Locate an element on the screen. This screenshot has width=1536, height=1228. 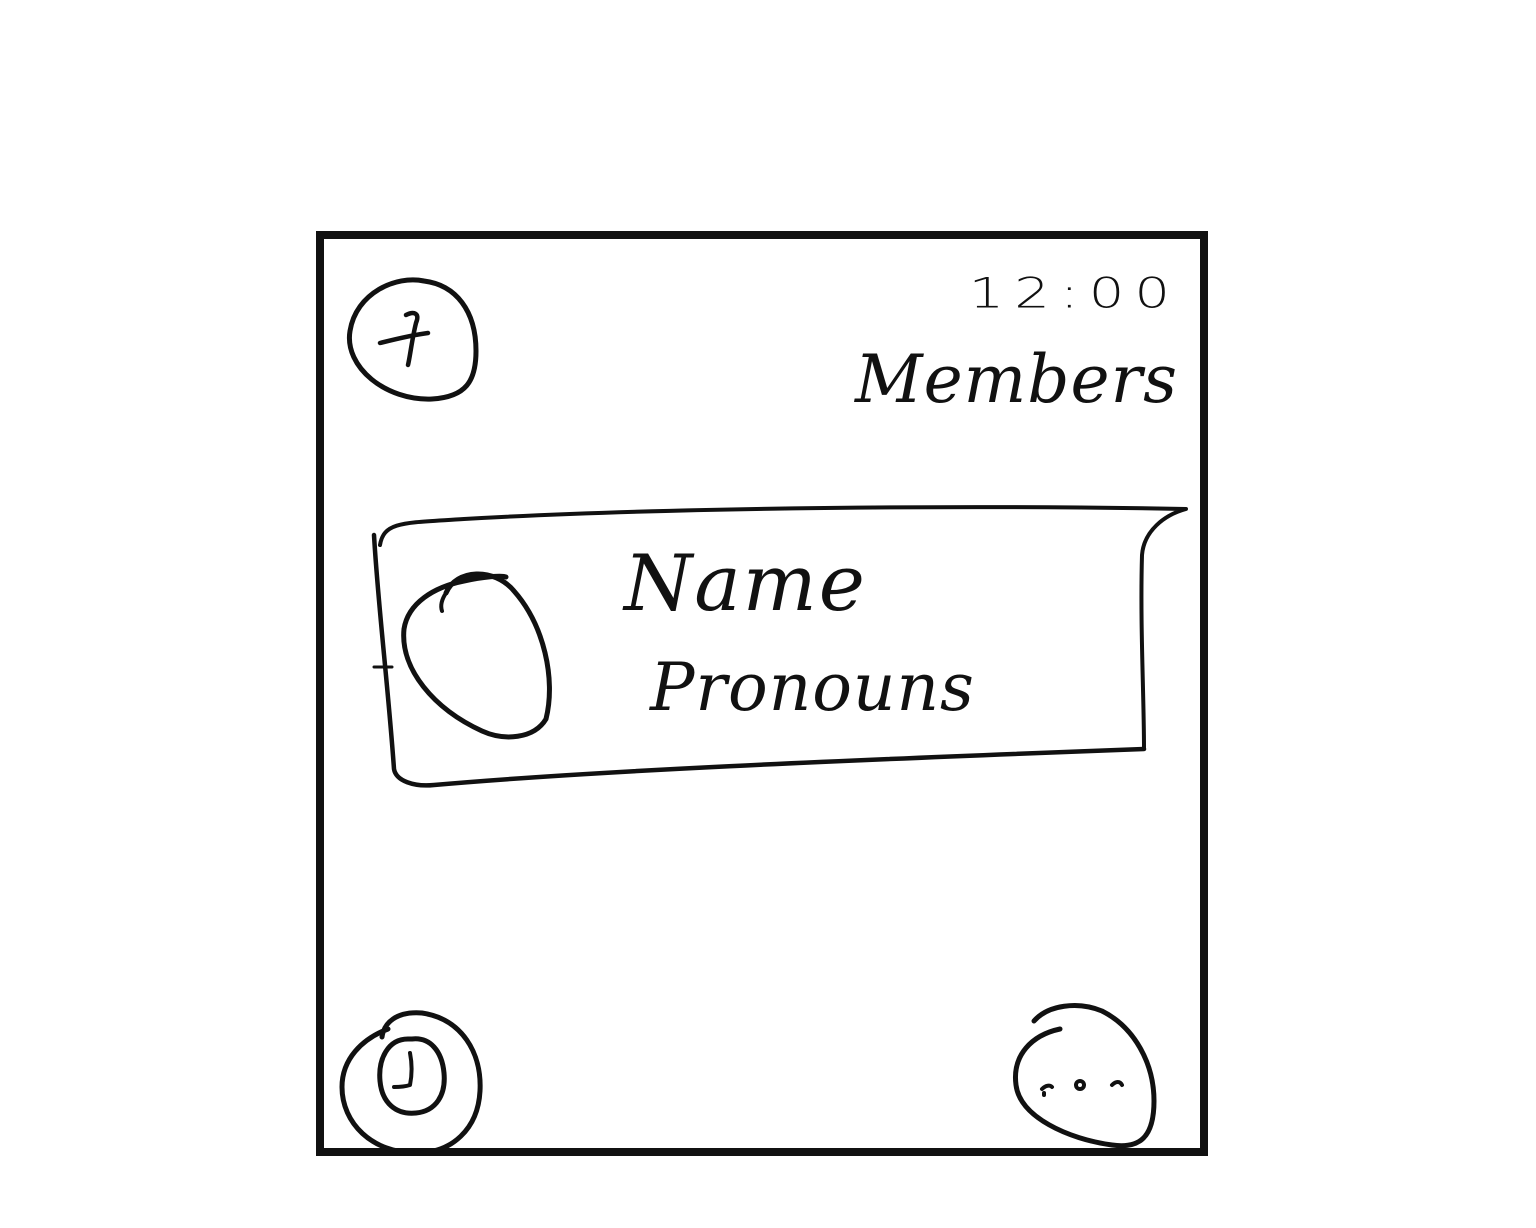
clock-icon is located at coordinates (412, 1076).